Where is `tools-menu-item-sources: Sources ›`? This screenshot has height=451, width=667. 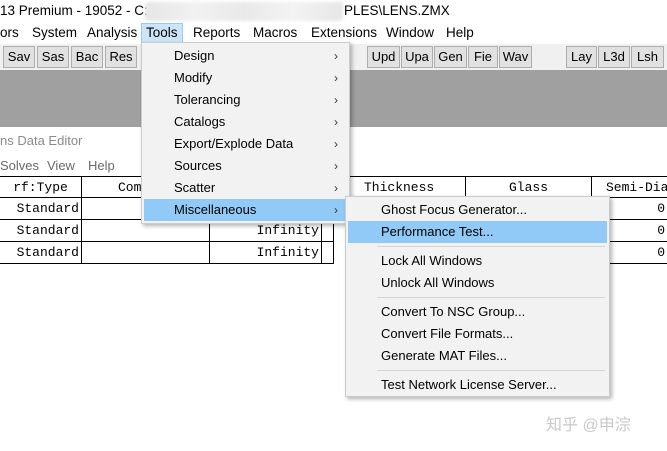
tools-menu-item-sources: Sources › is located at coordinates (245, 166).